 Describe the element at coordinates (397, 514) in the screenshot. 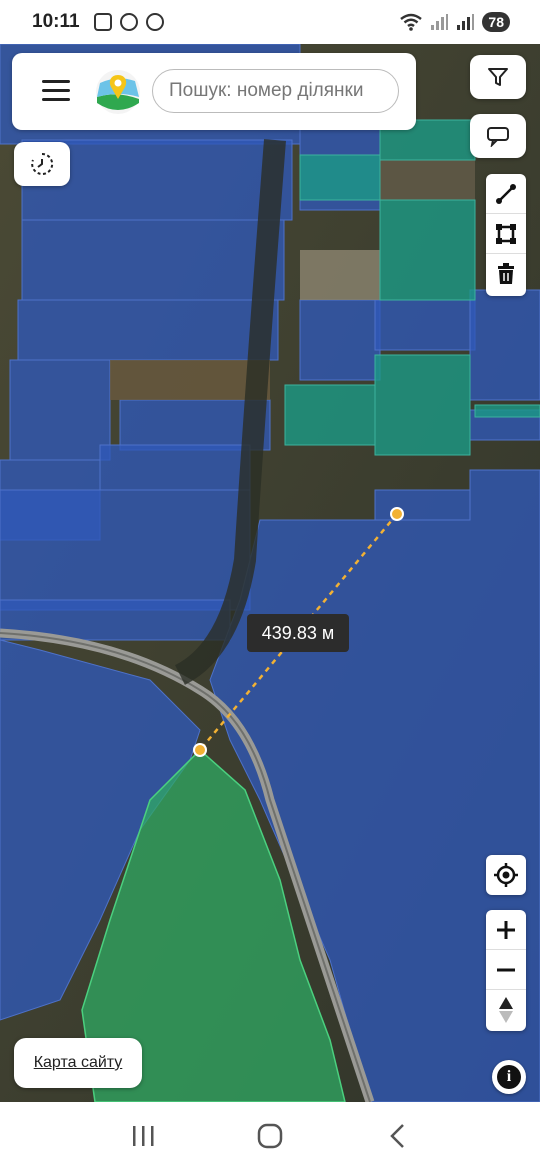

I see `measure-point-start` at that location.